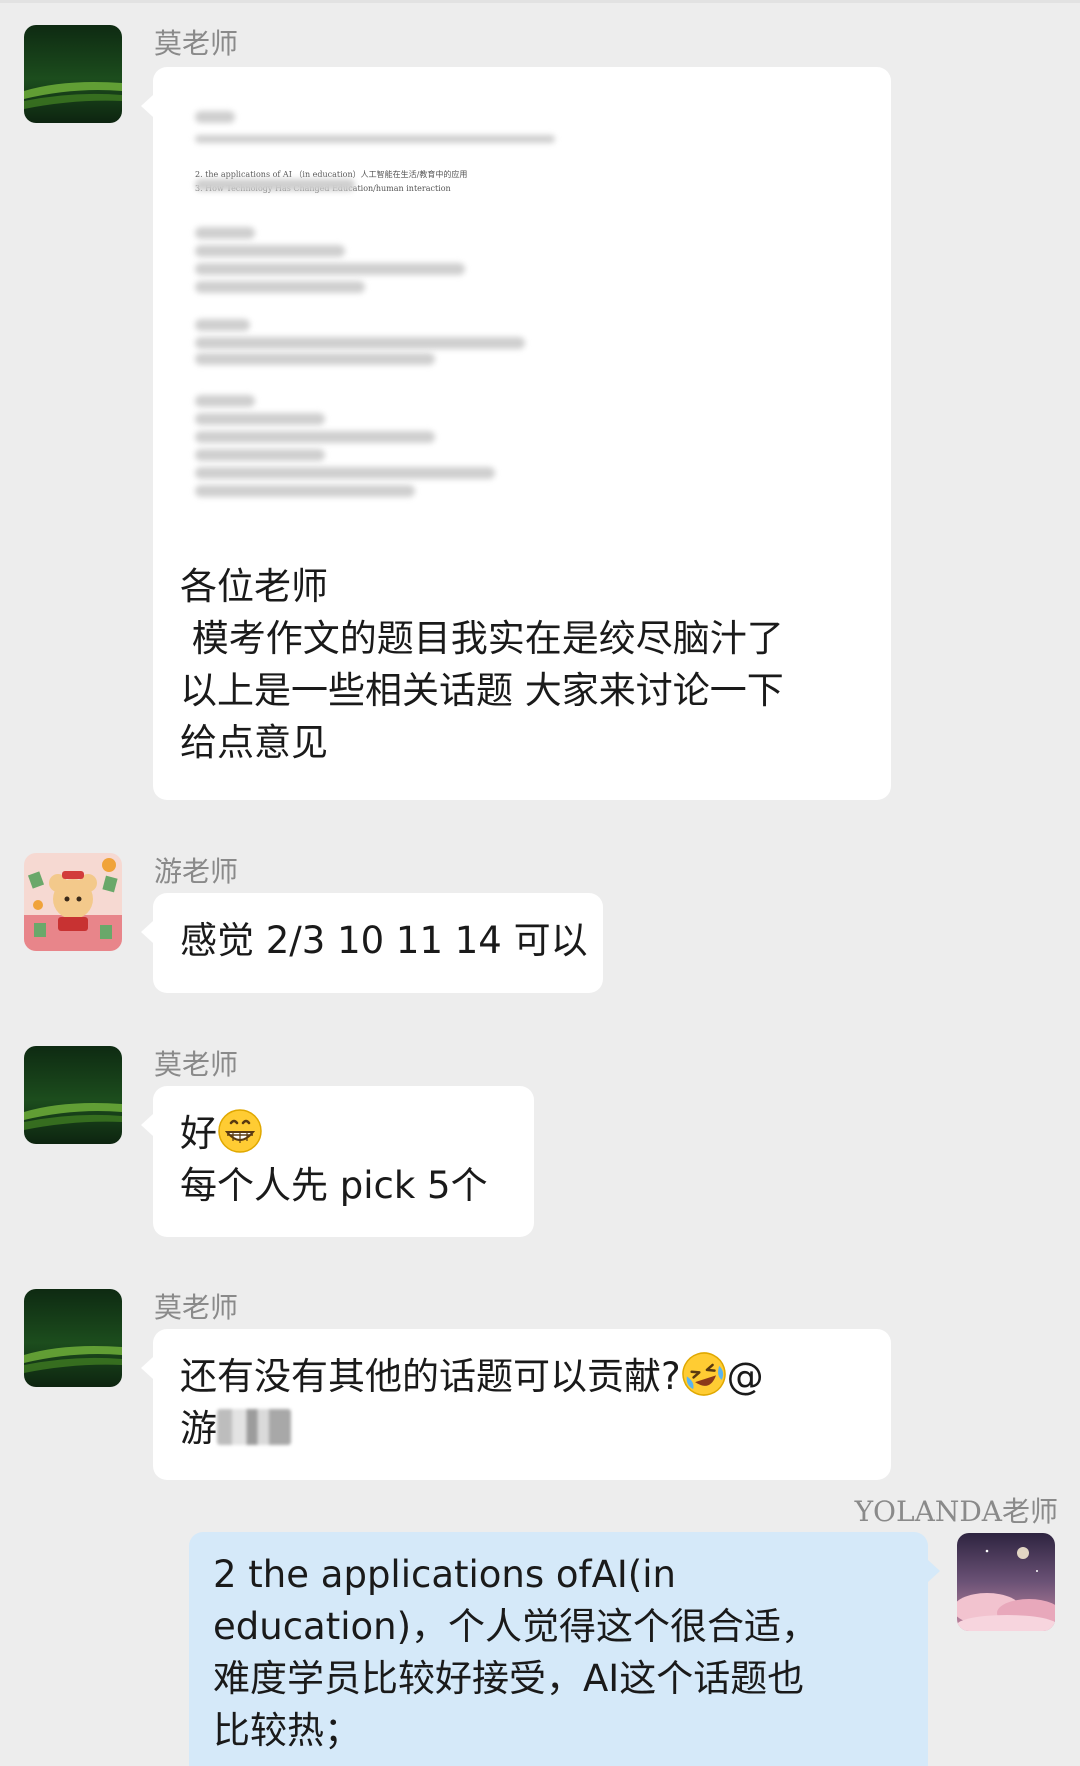 The height and width of the screenshot is (1766, 1080). What do you see at coordinates (254, 1427) in the screenshot?
I see `pixelated-name-censor` at bounding box center [254, 1427].